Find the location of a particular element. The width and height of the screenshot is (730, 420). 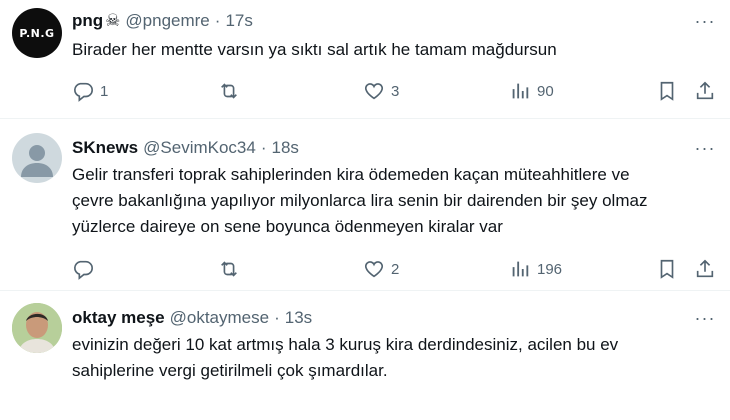

view-count: 90 is located at coordinates (545, 91).